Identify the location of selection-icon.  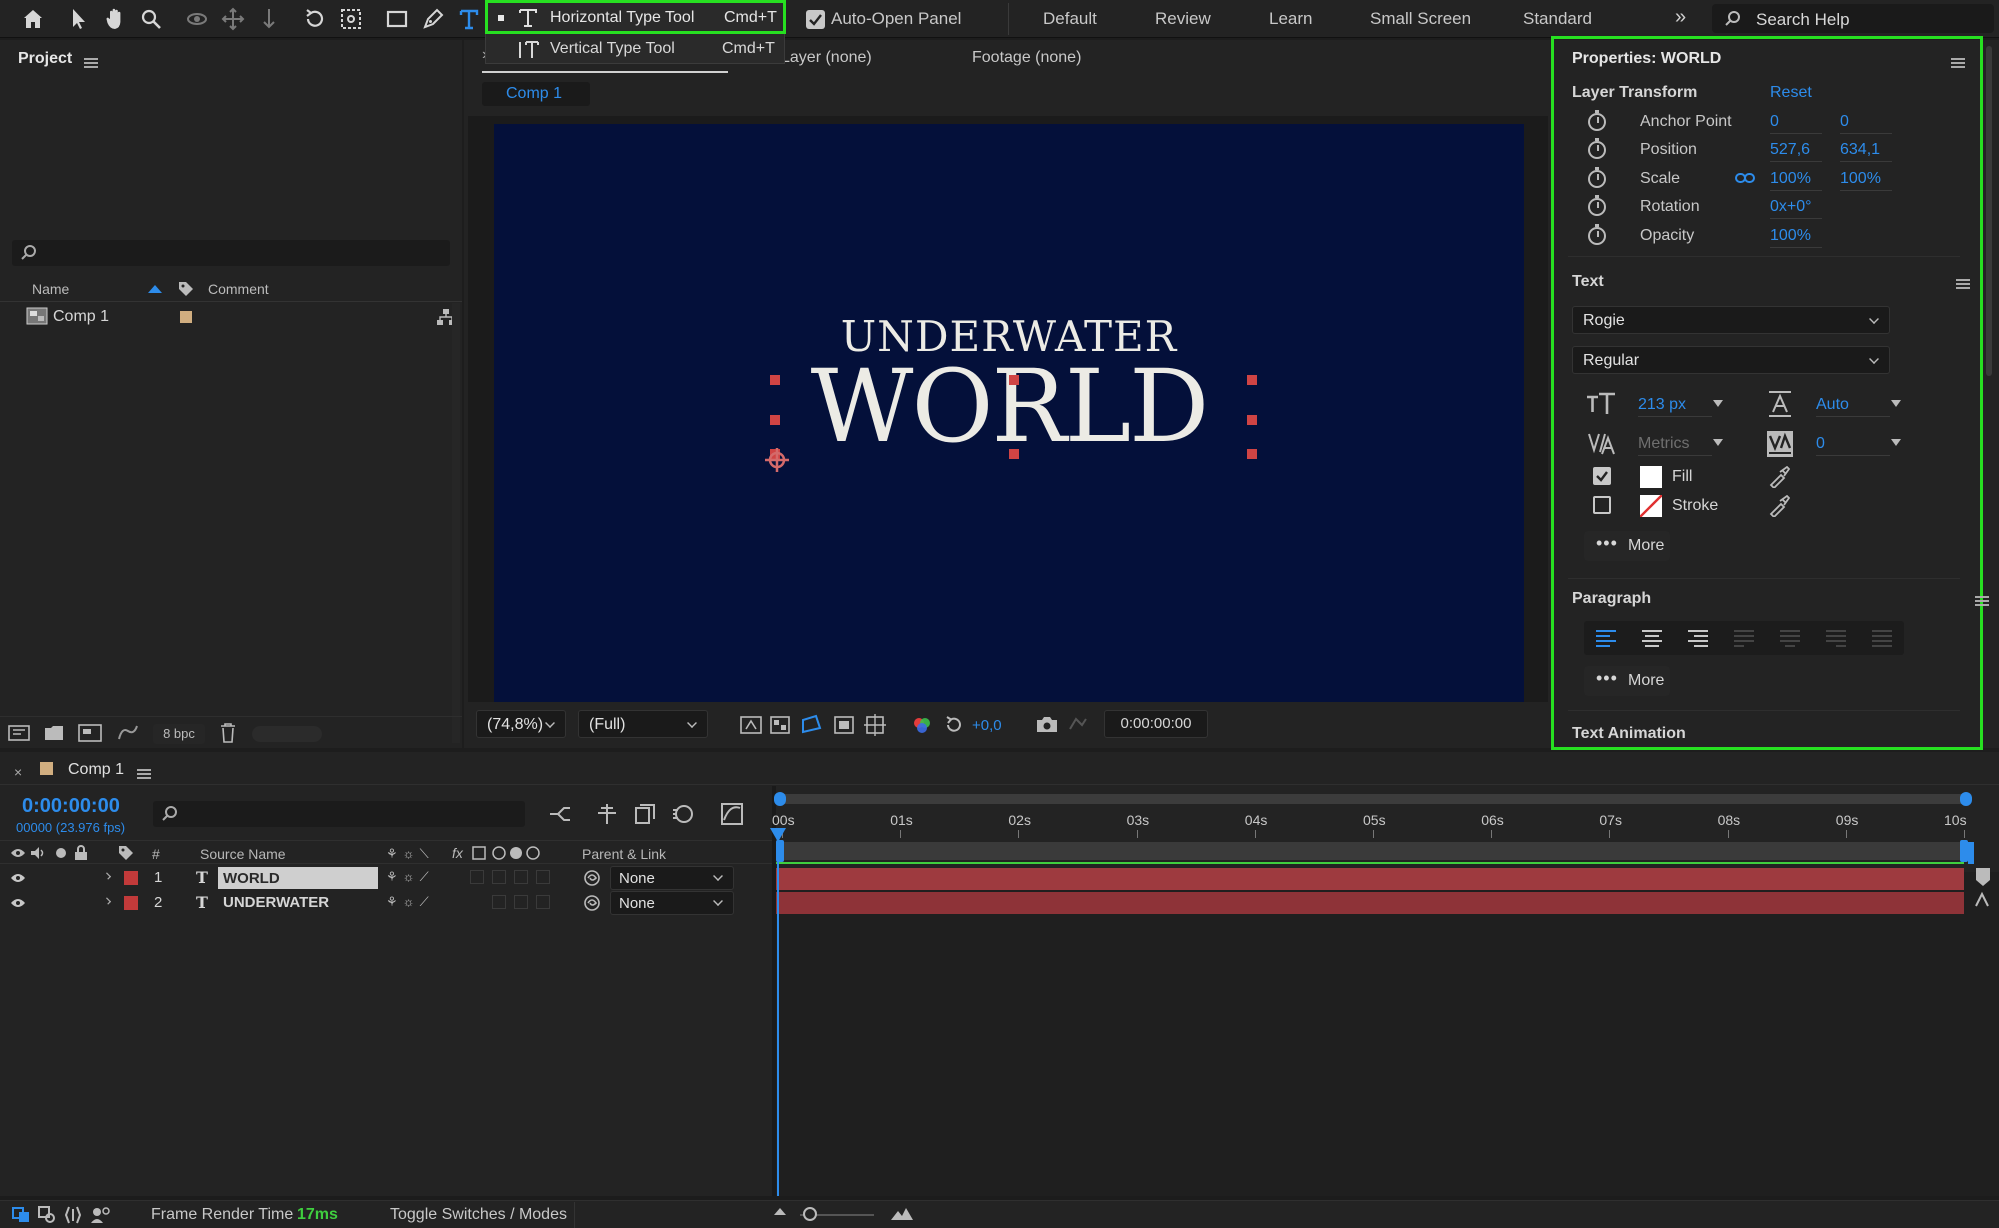
(79, 19).